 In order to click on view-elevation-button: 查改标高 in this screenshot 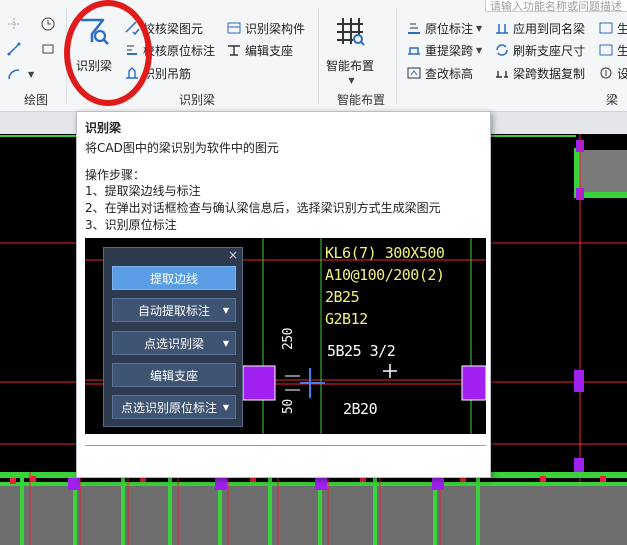, I will do `click(439, 73)`.